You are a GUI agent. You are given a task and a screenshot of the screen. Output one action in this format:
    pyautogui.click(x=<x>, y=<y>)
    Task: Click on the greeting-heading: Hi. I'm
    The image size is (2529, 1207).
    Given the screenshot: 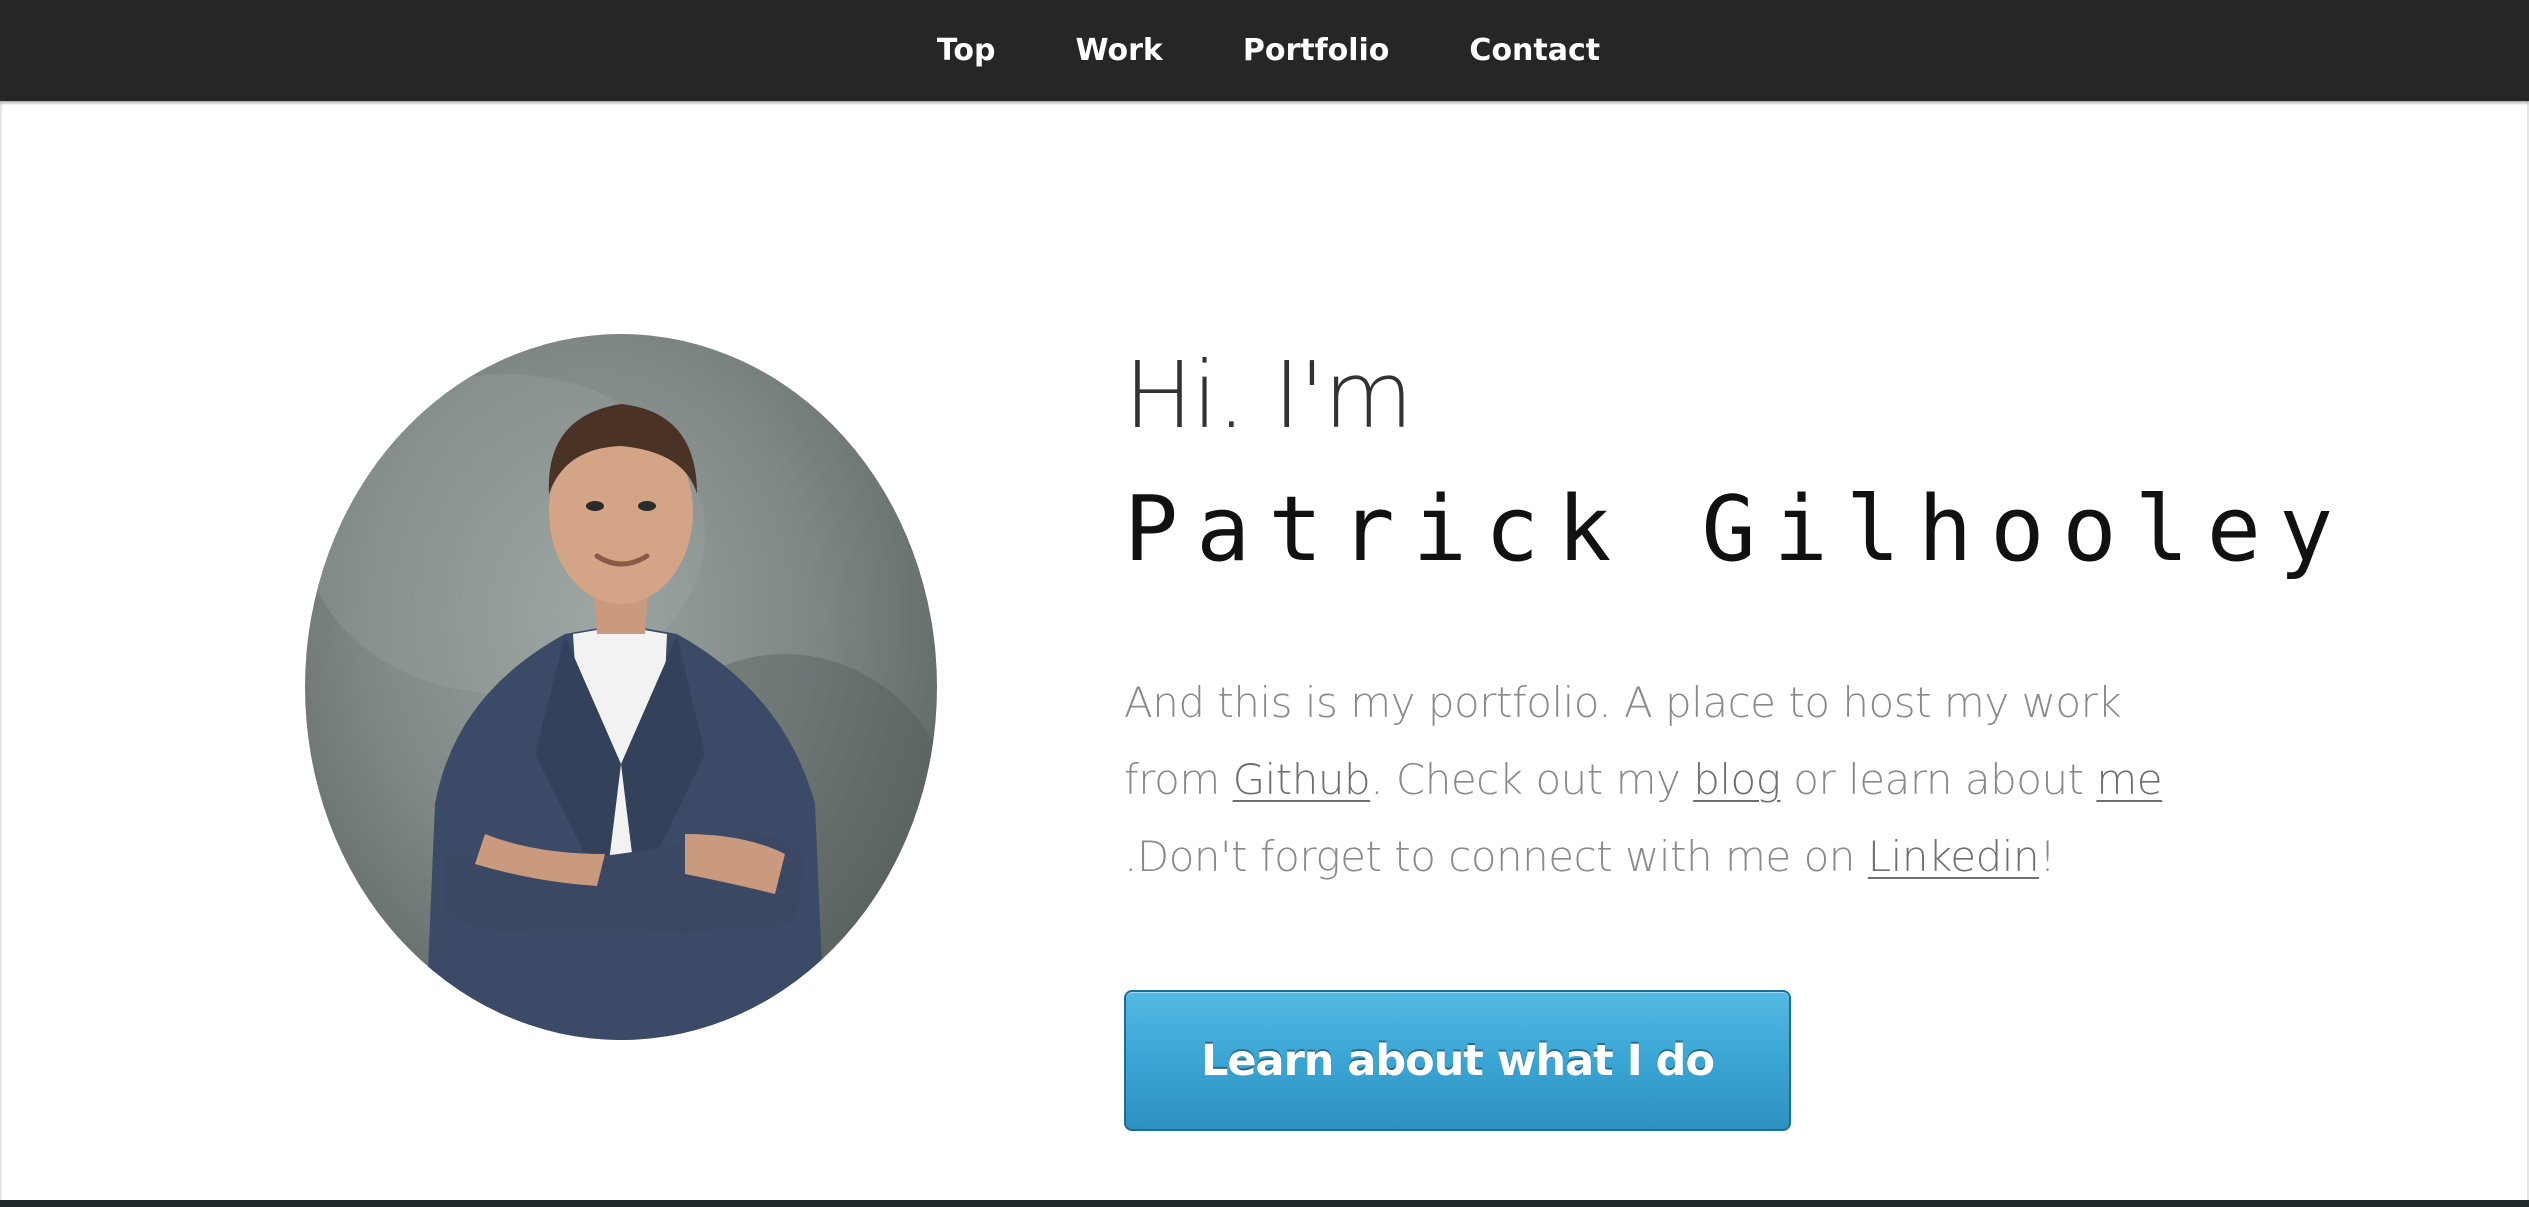 What is the action you would take?
    pyautogui.click(x=1268, y=395)
    